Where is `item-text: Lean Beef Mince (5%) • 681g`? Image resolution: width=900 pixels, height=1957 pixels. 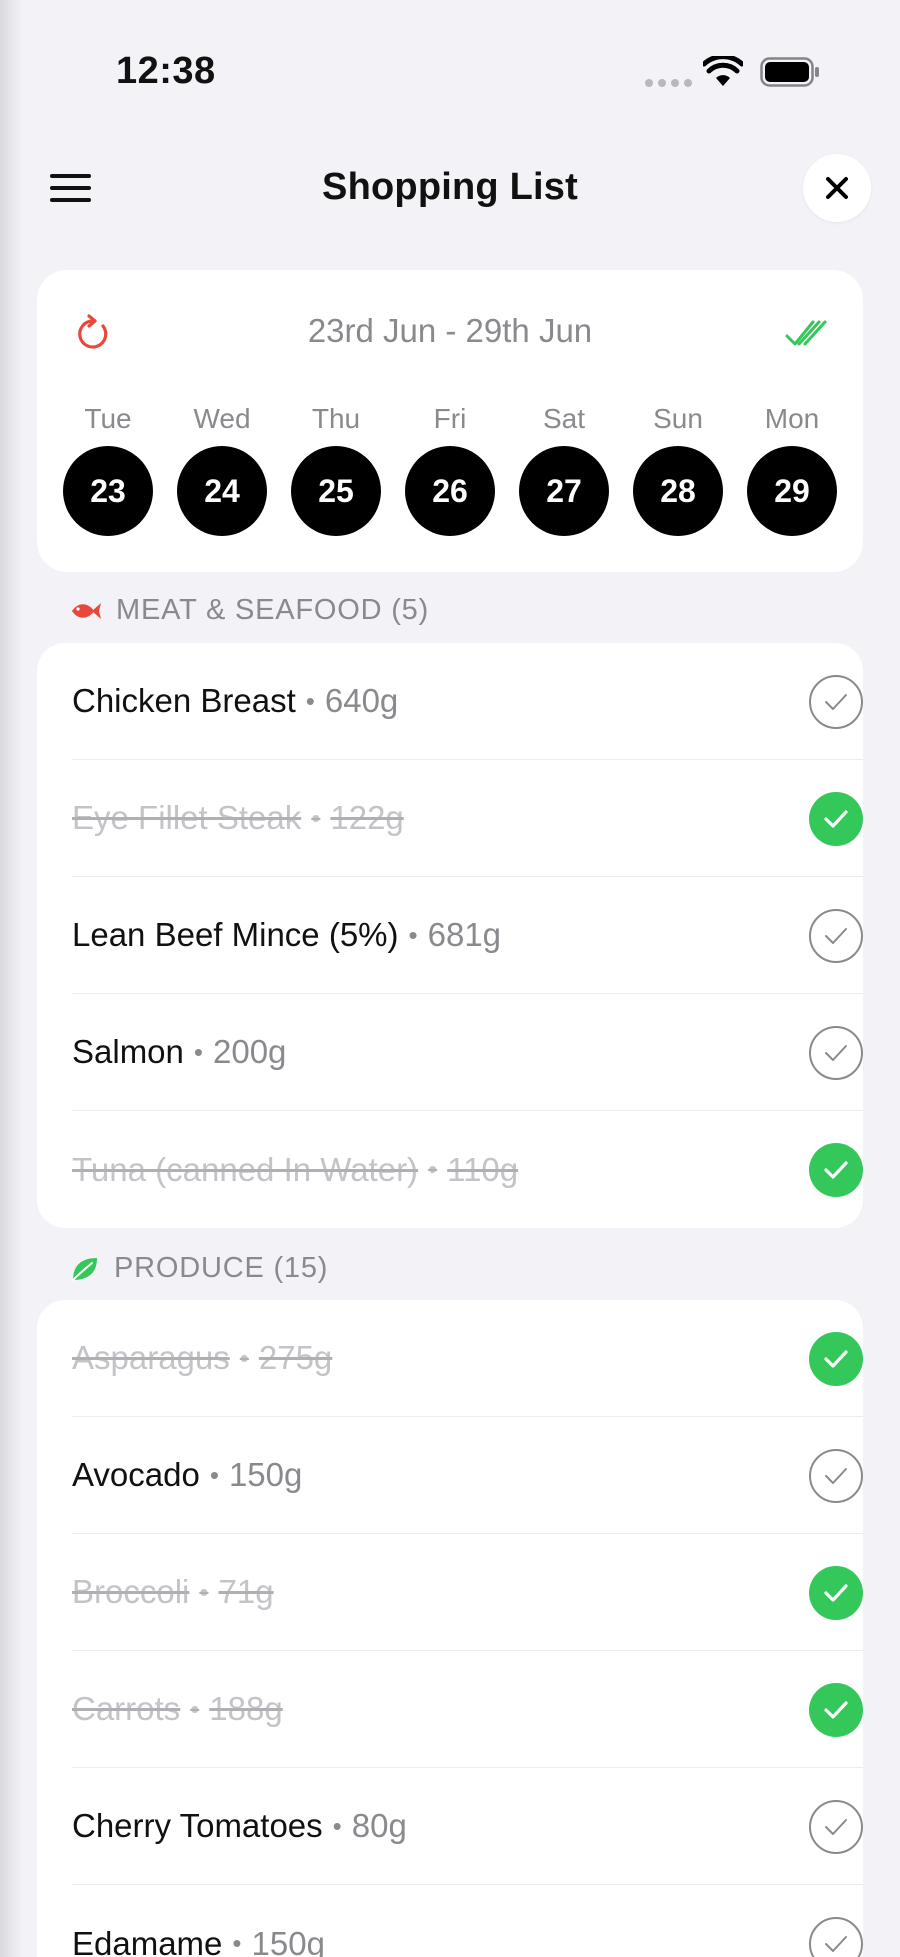 item-text: Lean Beef Mince (5%) • 681g is located at coordinates (286, 935).